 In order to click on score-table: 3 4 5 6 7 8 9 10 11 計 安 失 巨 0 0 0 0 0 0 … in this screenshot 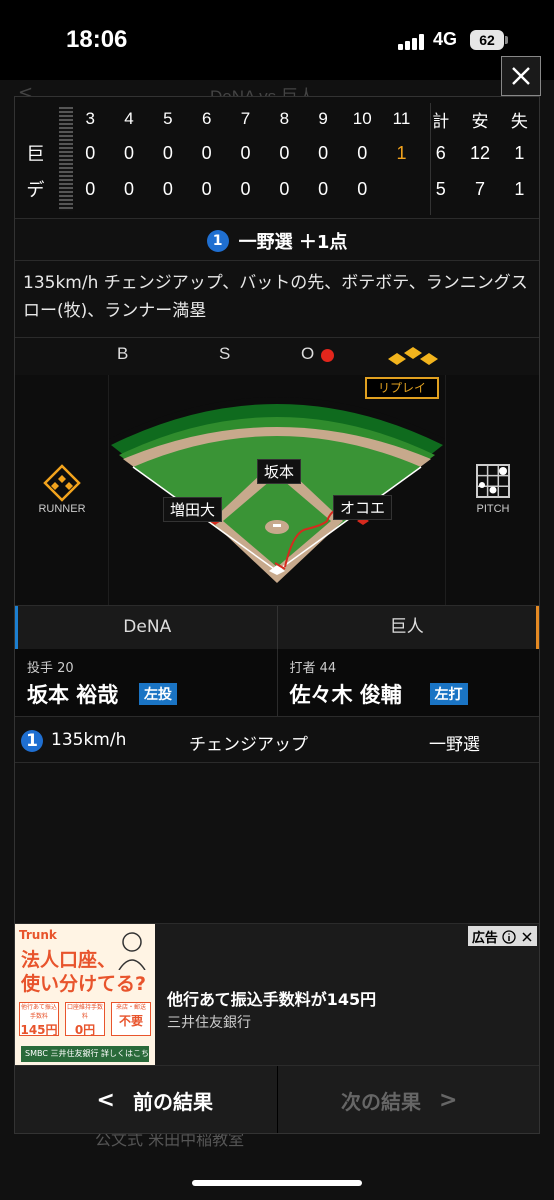, I will do `click(277, 155)`.